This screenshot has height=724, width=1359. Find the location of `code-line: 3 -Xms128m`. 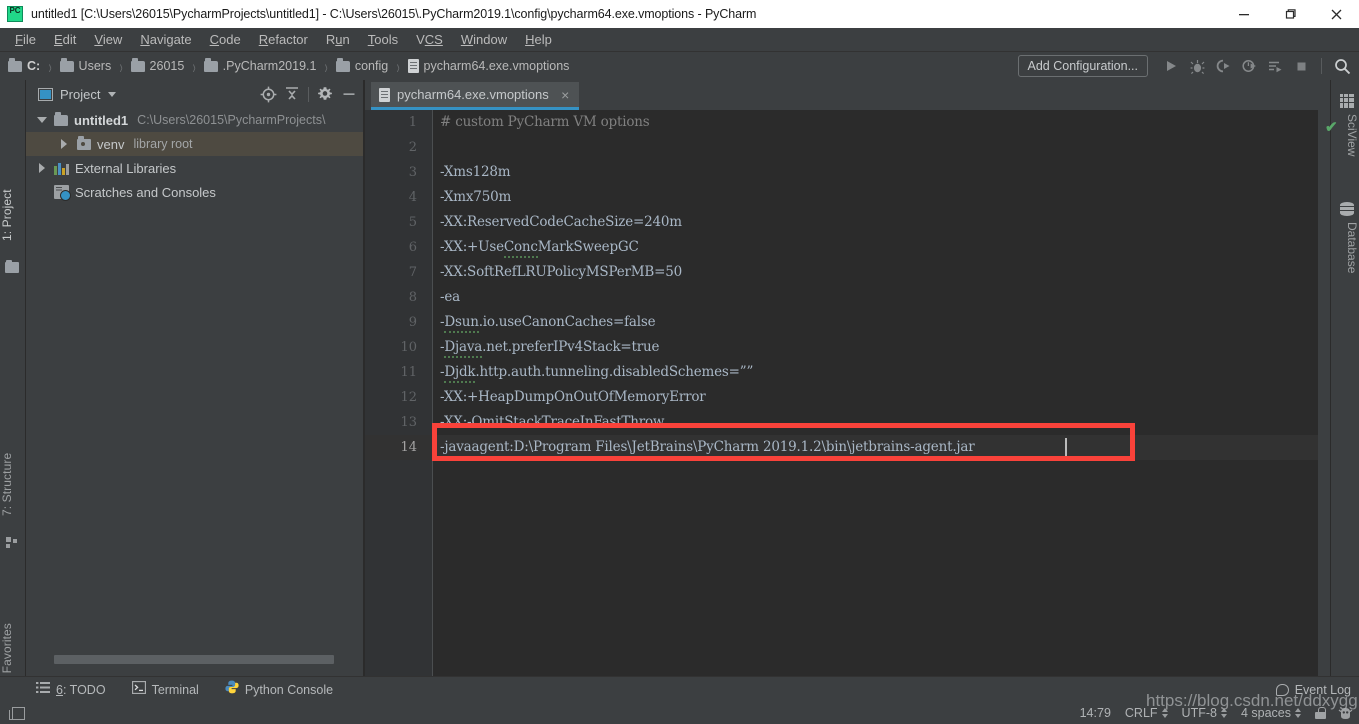

code-line: 3 -Xms128m is located at coordinates (847, 172).